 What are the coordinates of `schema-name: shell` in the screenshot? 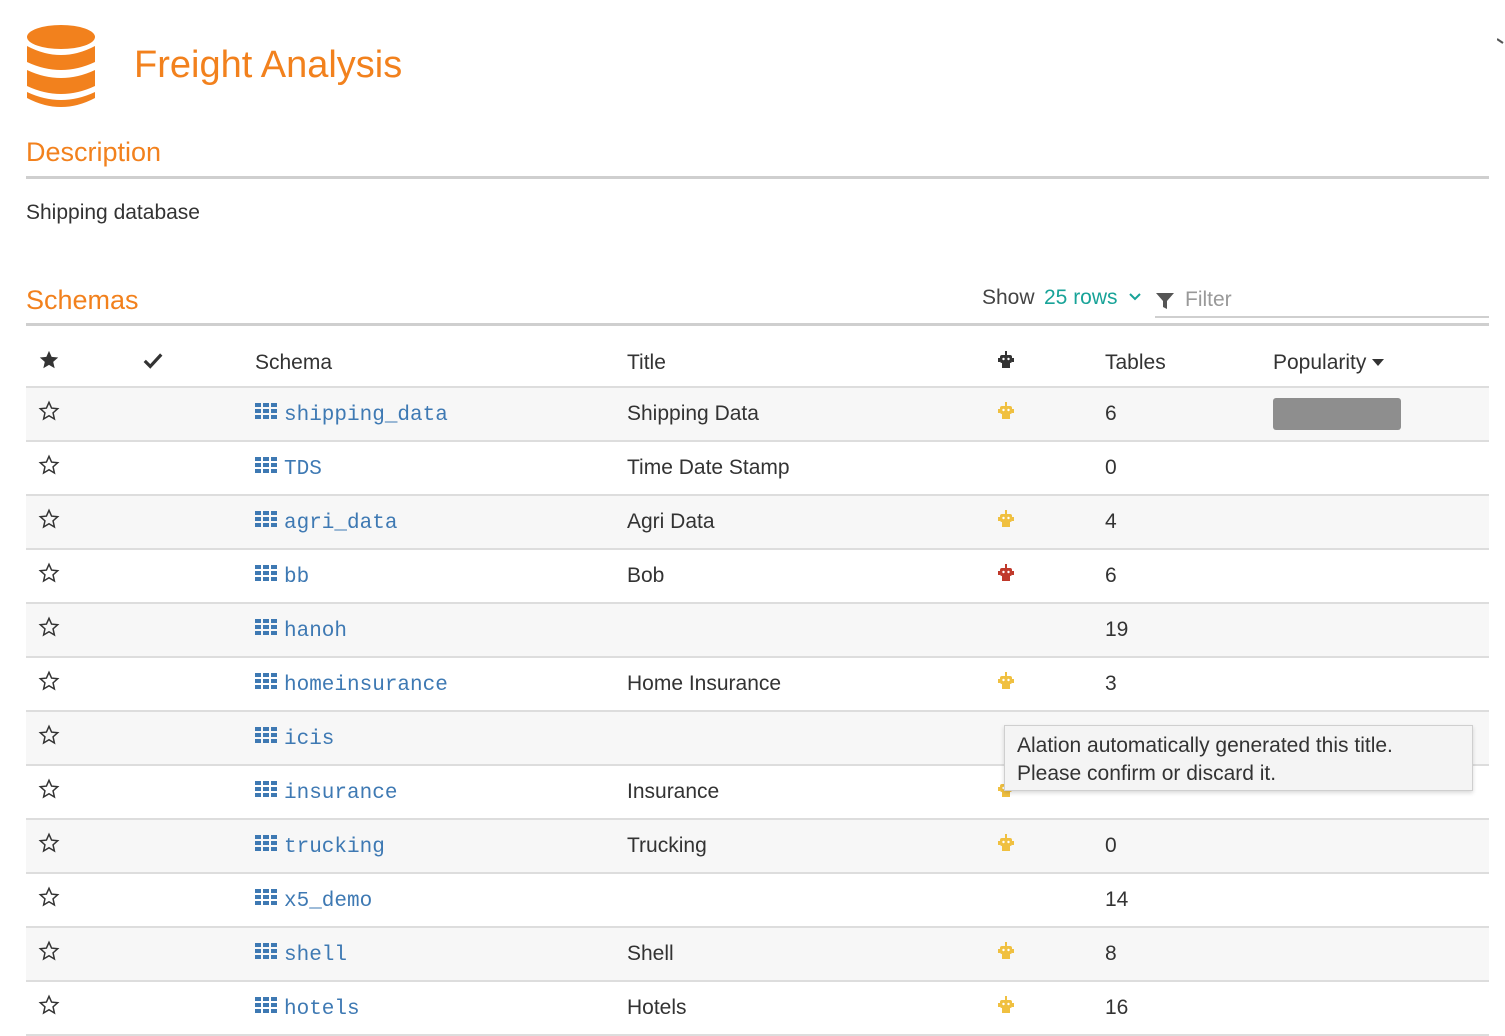 It's located at (315, 955).